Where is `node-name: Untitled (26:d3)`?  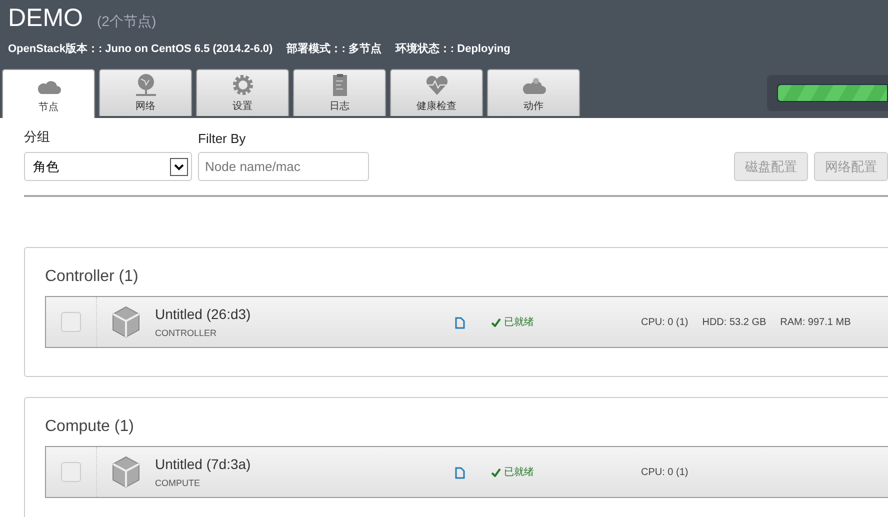
node-name: Untitled (26:d3) is located at coordinates (203, 314).